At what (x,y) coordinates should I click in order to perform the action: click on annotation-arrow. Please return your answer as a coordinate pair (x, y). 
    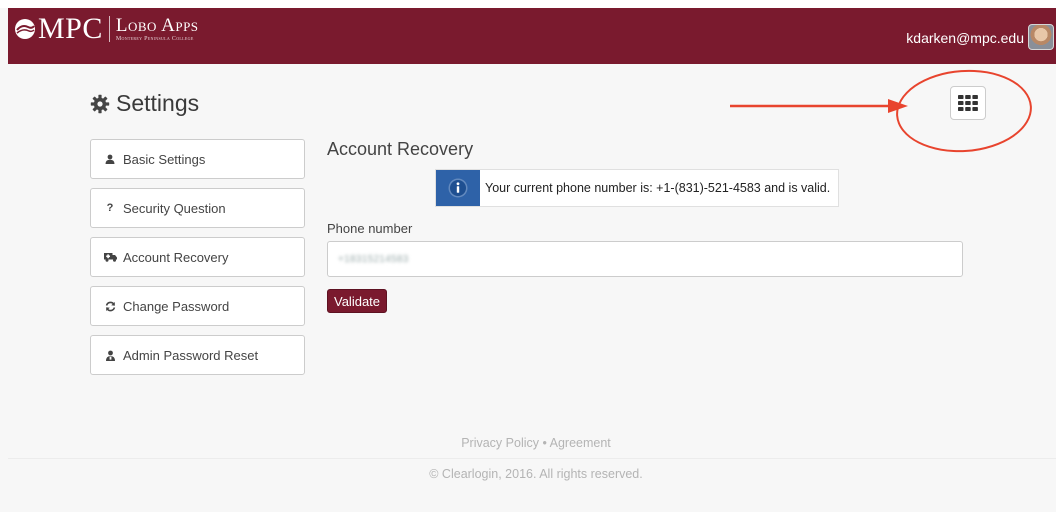
    Looking at the image, I should click on (819, 106).